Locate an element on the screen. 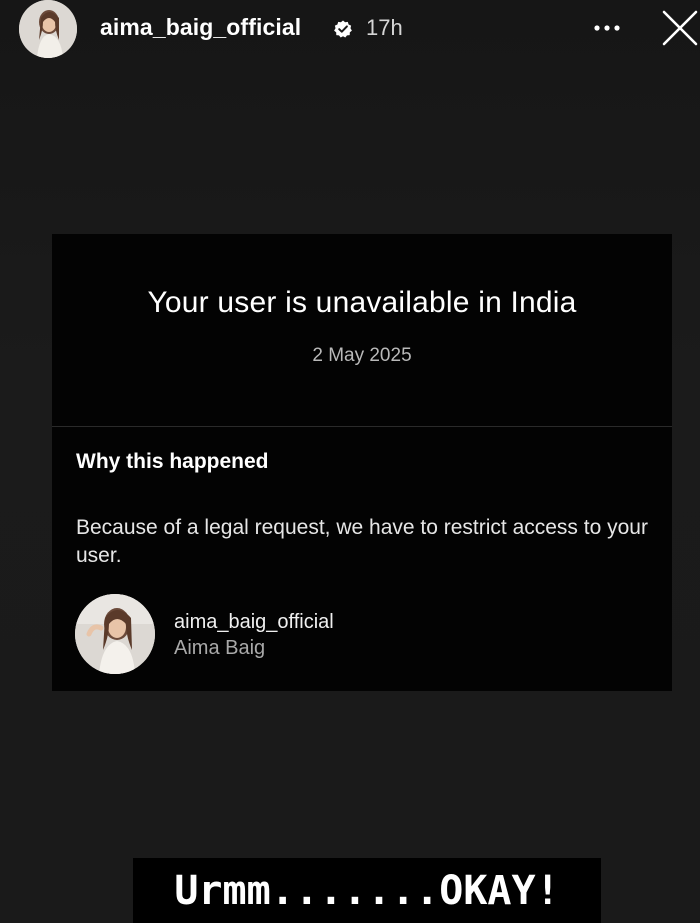 This screenshot has width=700, height=923. story-header: aima_baig_official 17h is located at coordinates (350, 30).